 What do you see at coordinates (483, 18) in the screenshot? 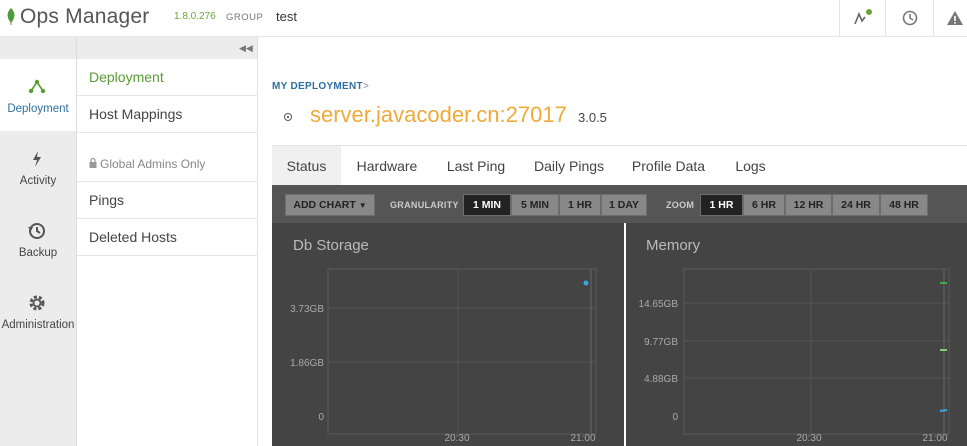
I see `top-bar: Ops Manager 1.8.0.276 GROUP test` at bounding box center [483, 18].